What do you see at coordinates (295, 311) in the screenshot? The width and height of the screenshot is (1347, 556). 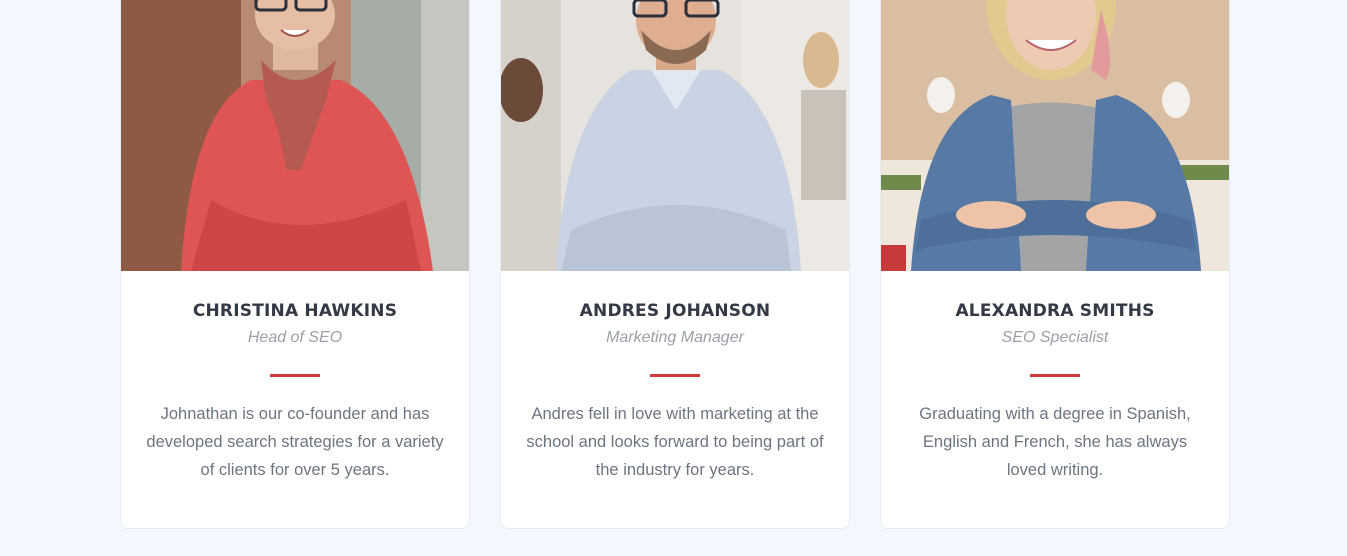 I see `team-member-name: CHRISTINA HAWKINS` at bounding box center [295, 311].